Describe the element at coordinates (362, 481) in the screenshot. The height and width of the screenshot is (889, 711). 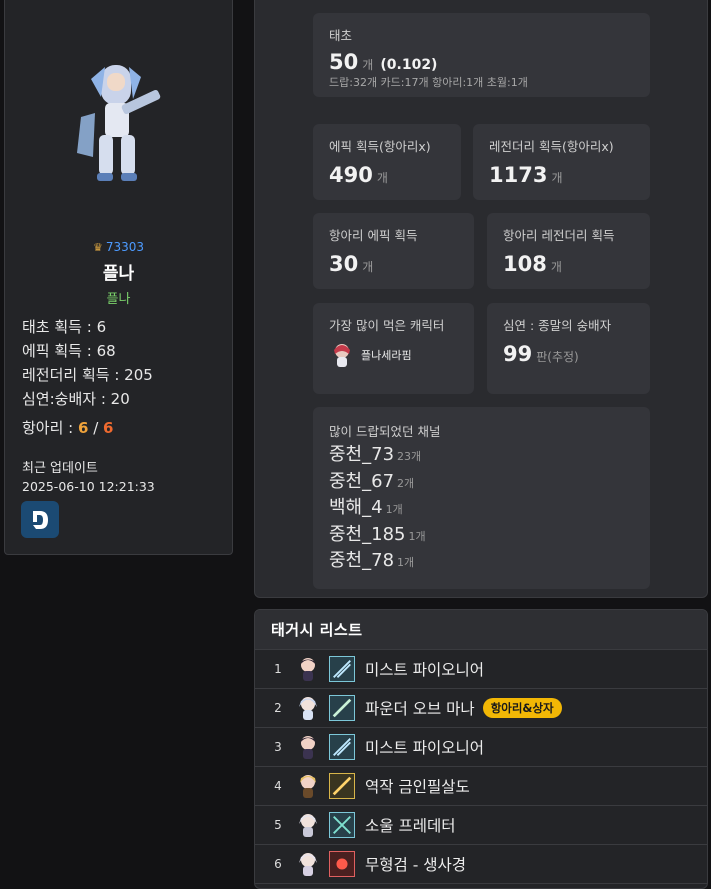
I see `channel-name: 중천_67` at that location.